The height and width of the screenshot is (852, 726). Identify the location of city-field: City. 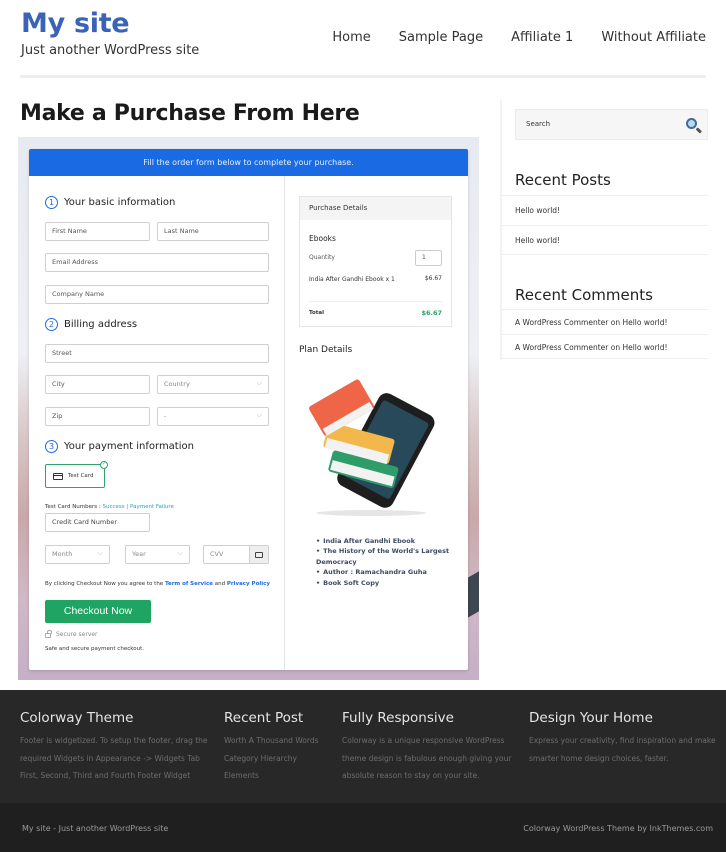
(97, 384).